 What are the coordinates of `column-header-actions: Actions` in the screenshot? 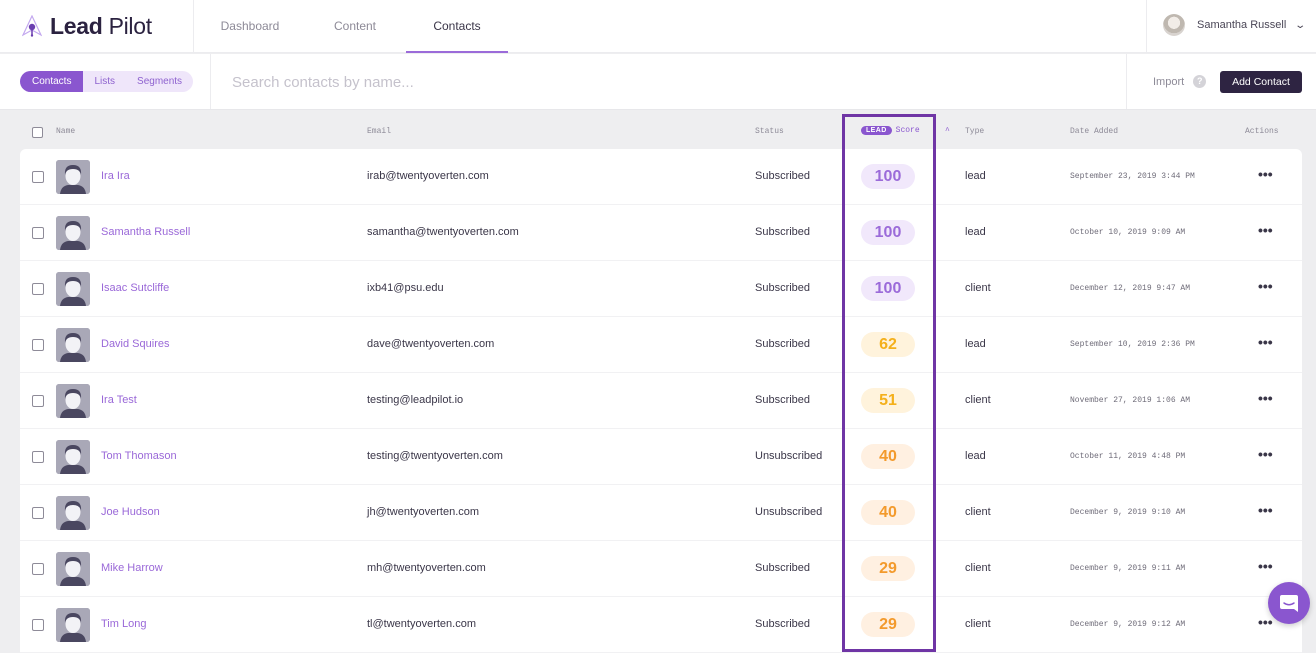 It's located at (1262, 131).